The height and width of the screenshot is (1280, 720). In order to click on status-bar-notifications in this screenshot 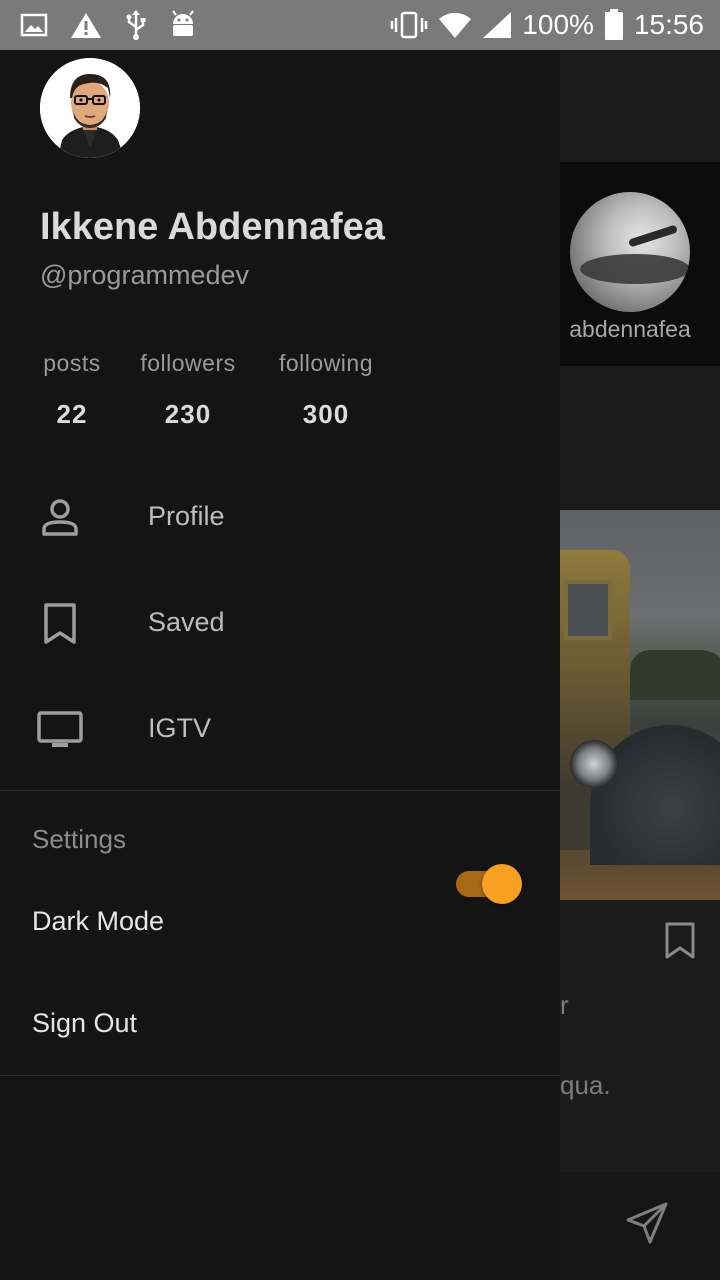, I will do `click(108, 25)`.